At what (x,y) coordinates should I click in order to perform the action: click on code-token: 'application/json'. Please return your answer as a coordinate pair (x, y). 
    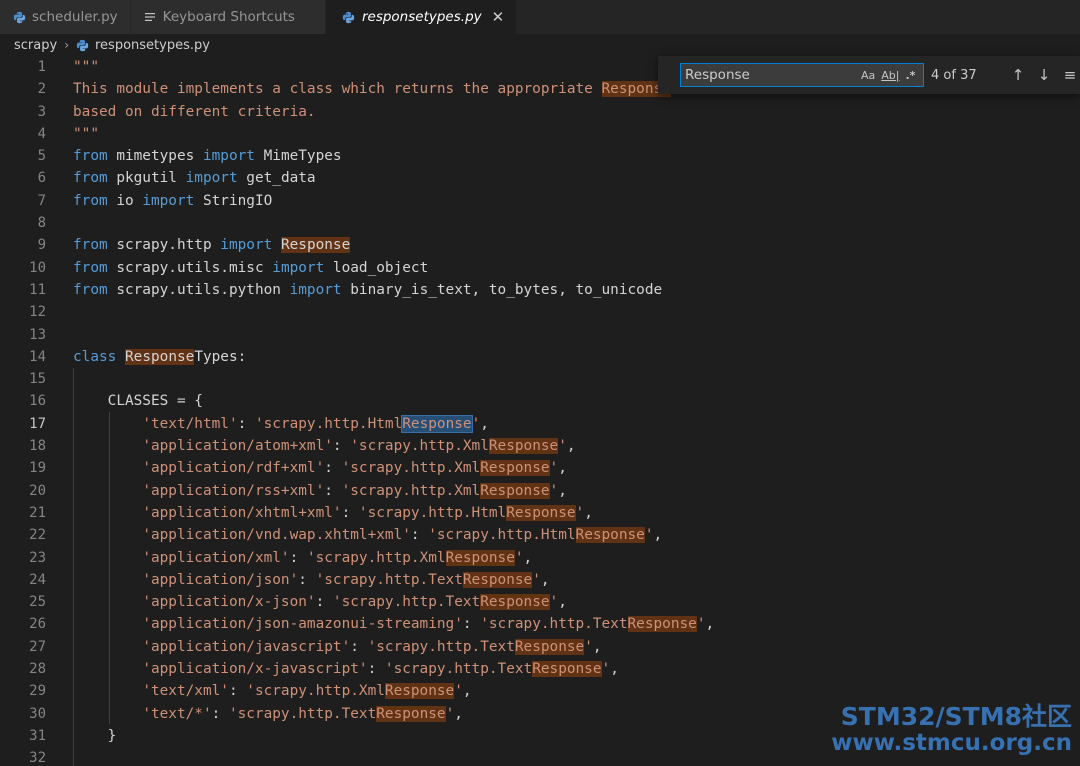
    Looking at the image, I should click on (220, 579).